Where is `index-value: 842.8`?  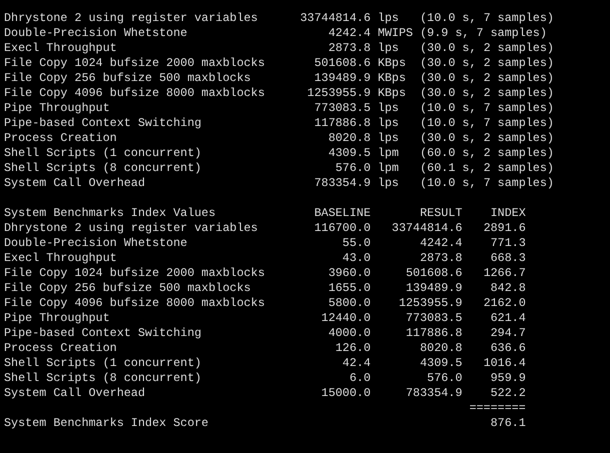 index-value: 842.8 is located at coordinates (507, 288).